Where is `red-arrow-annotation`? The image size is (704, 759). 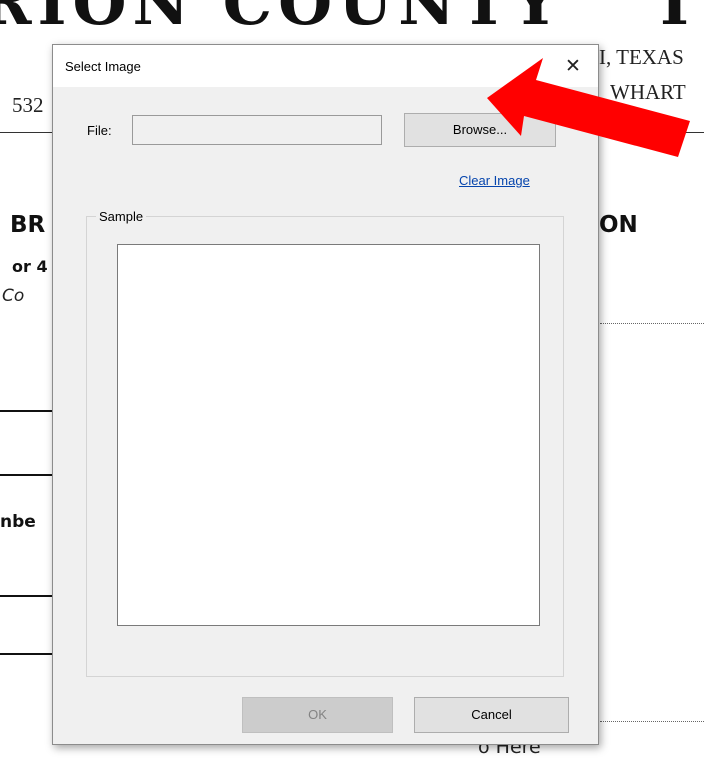 red-arrow-annotation is located at coordinates (588, 107).